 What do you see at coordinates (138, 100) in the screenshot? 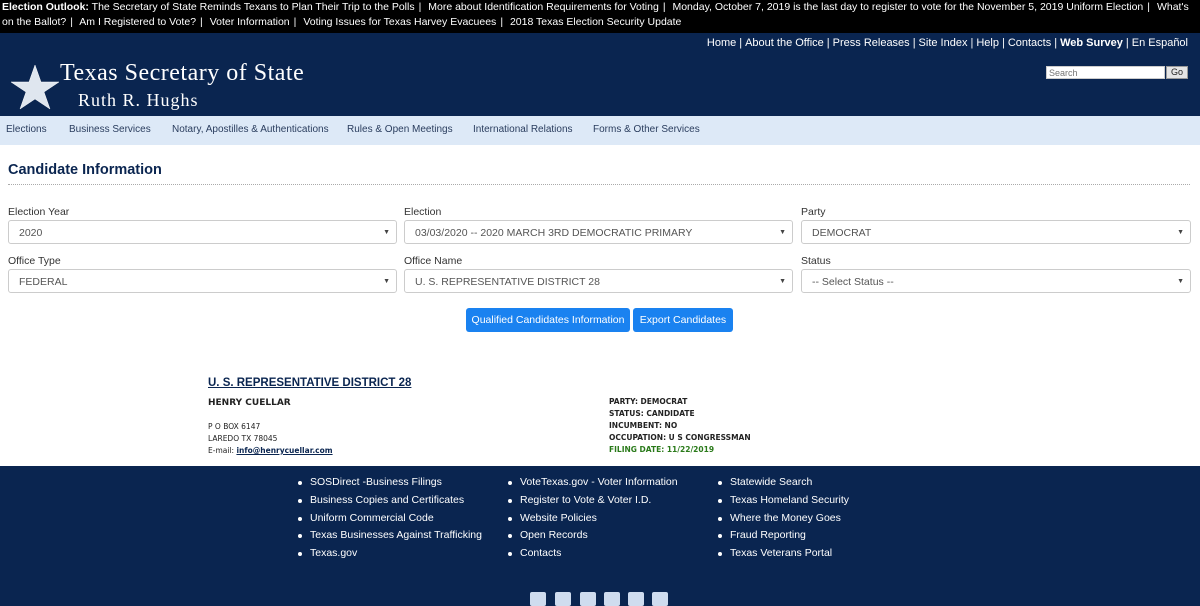
I see `secretary-name: Ruth R. Hughs` at bounding box center [138, 100].